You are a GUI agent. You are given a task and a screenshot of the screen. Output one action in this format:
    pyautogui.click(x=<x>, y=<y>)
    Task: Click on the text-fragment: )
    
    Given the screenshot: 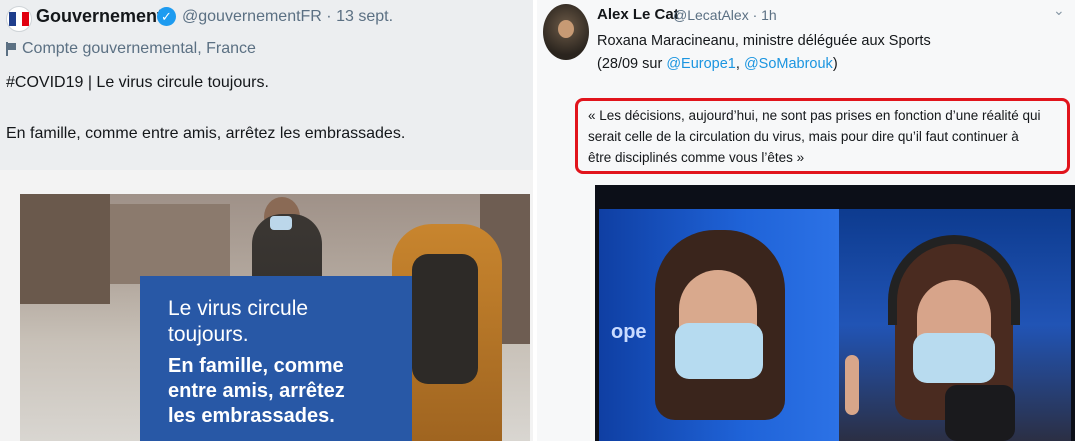 What is the action you would take?
    pyautogui.click(x=835, y=64)
    